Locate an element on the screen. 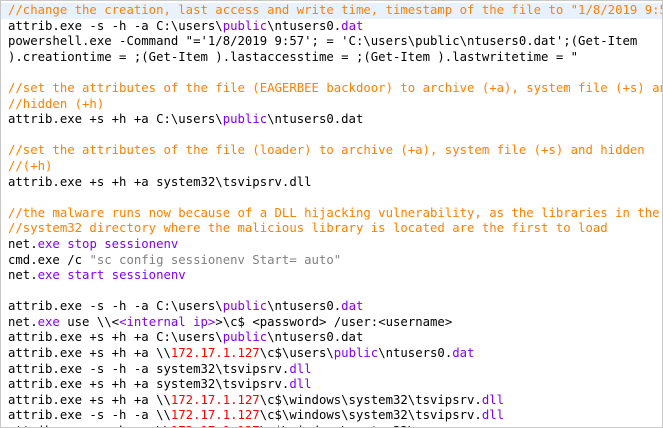 The height and width of the screenshot is (428, 663). code-token: cmd.exe /c is located at coordinates (49, 259).